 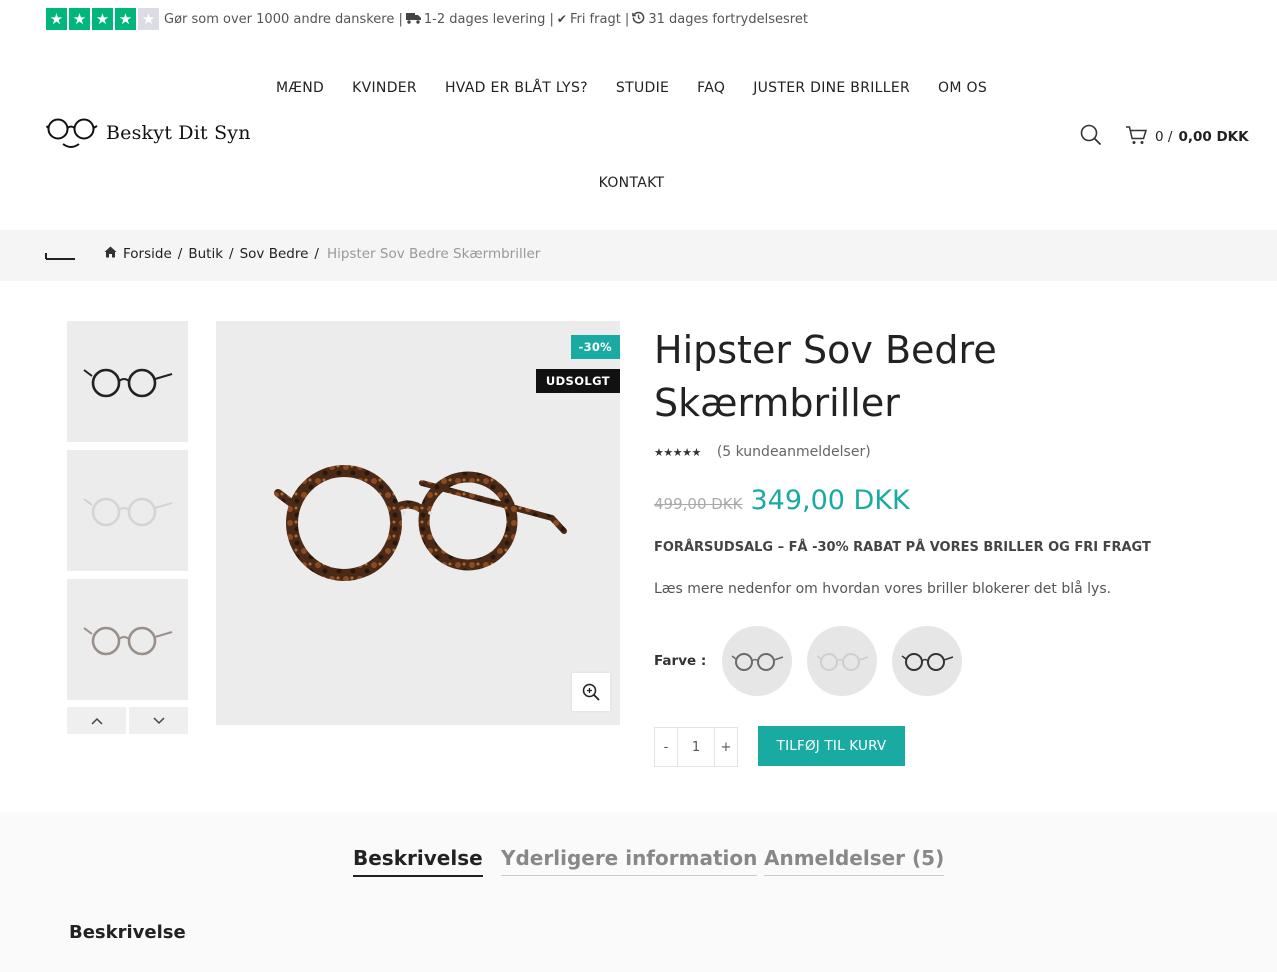 I want to click on sale-badge: -30%, so click(x=595, y=347).